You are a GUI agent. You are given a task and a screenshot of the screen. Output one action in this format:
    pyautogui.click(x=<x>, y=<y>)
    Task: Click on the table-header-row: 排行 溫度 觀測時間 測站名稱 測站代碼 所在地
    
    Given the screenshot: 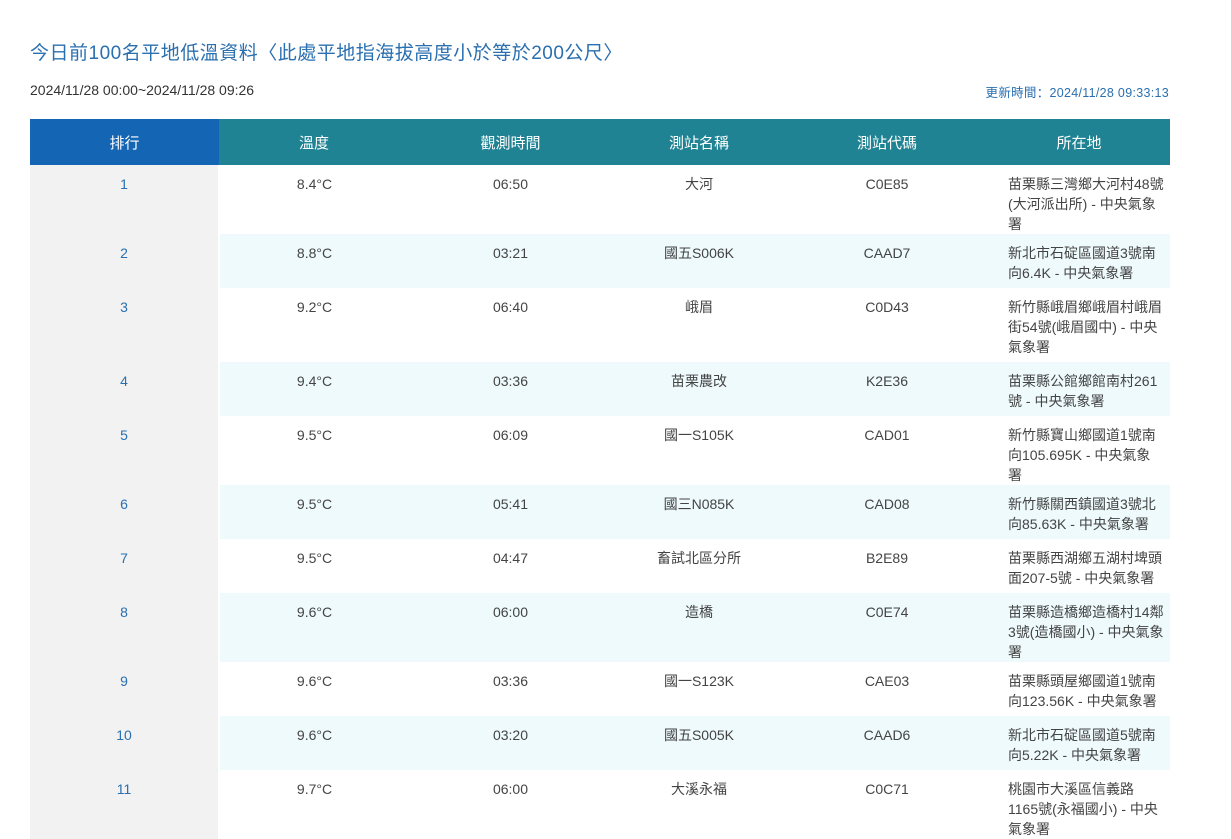 What is the action you would take?
    pyautogui.click(x=600, y=142)
    